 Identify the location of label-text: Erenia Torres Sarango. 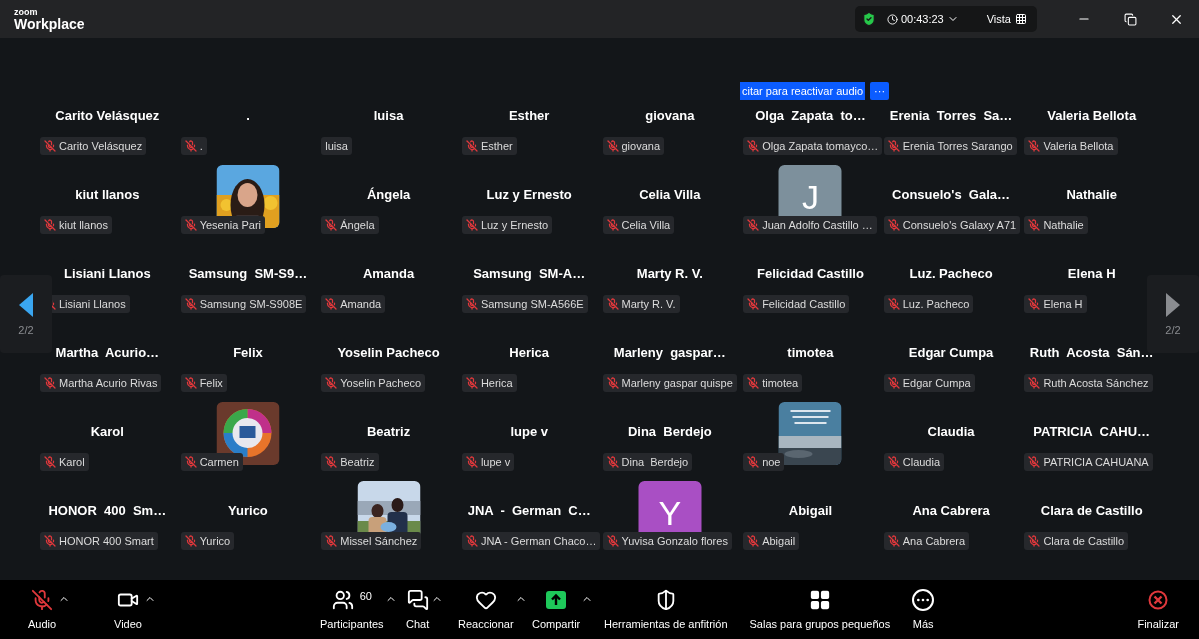
(957, 146).